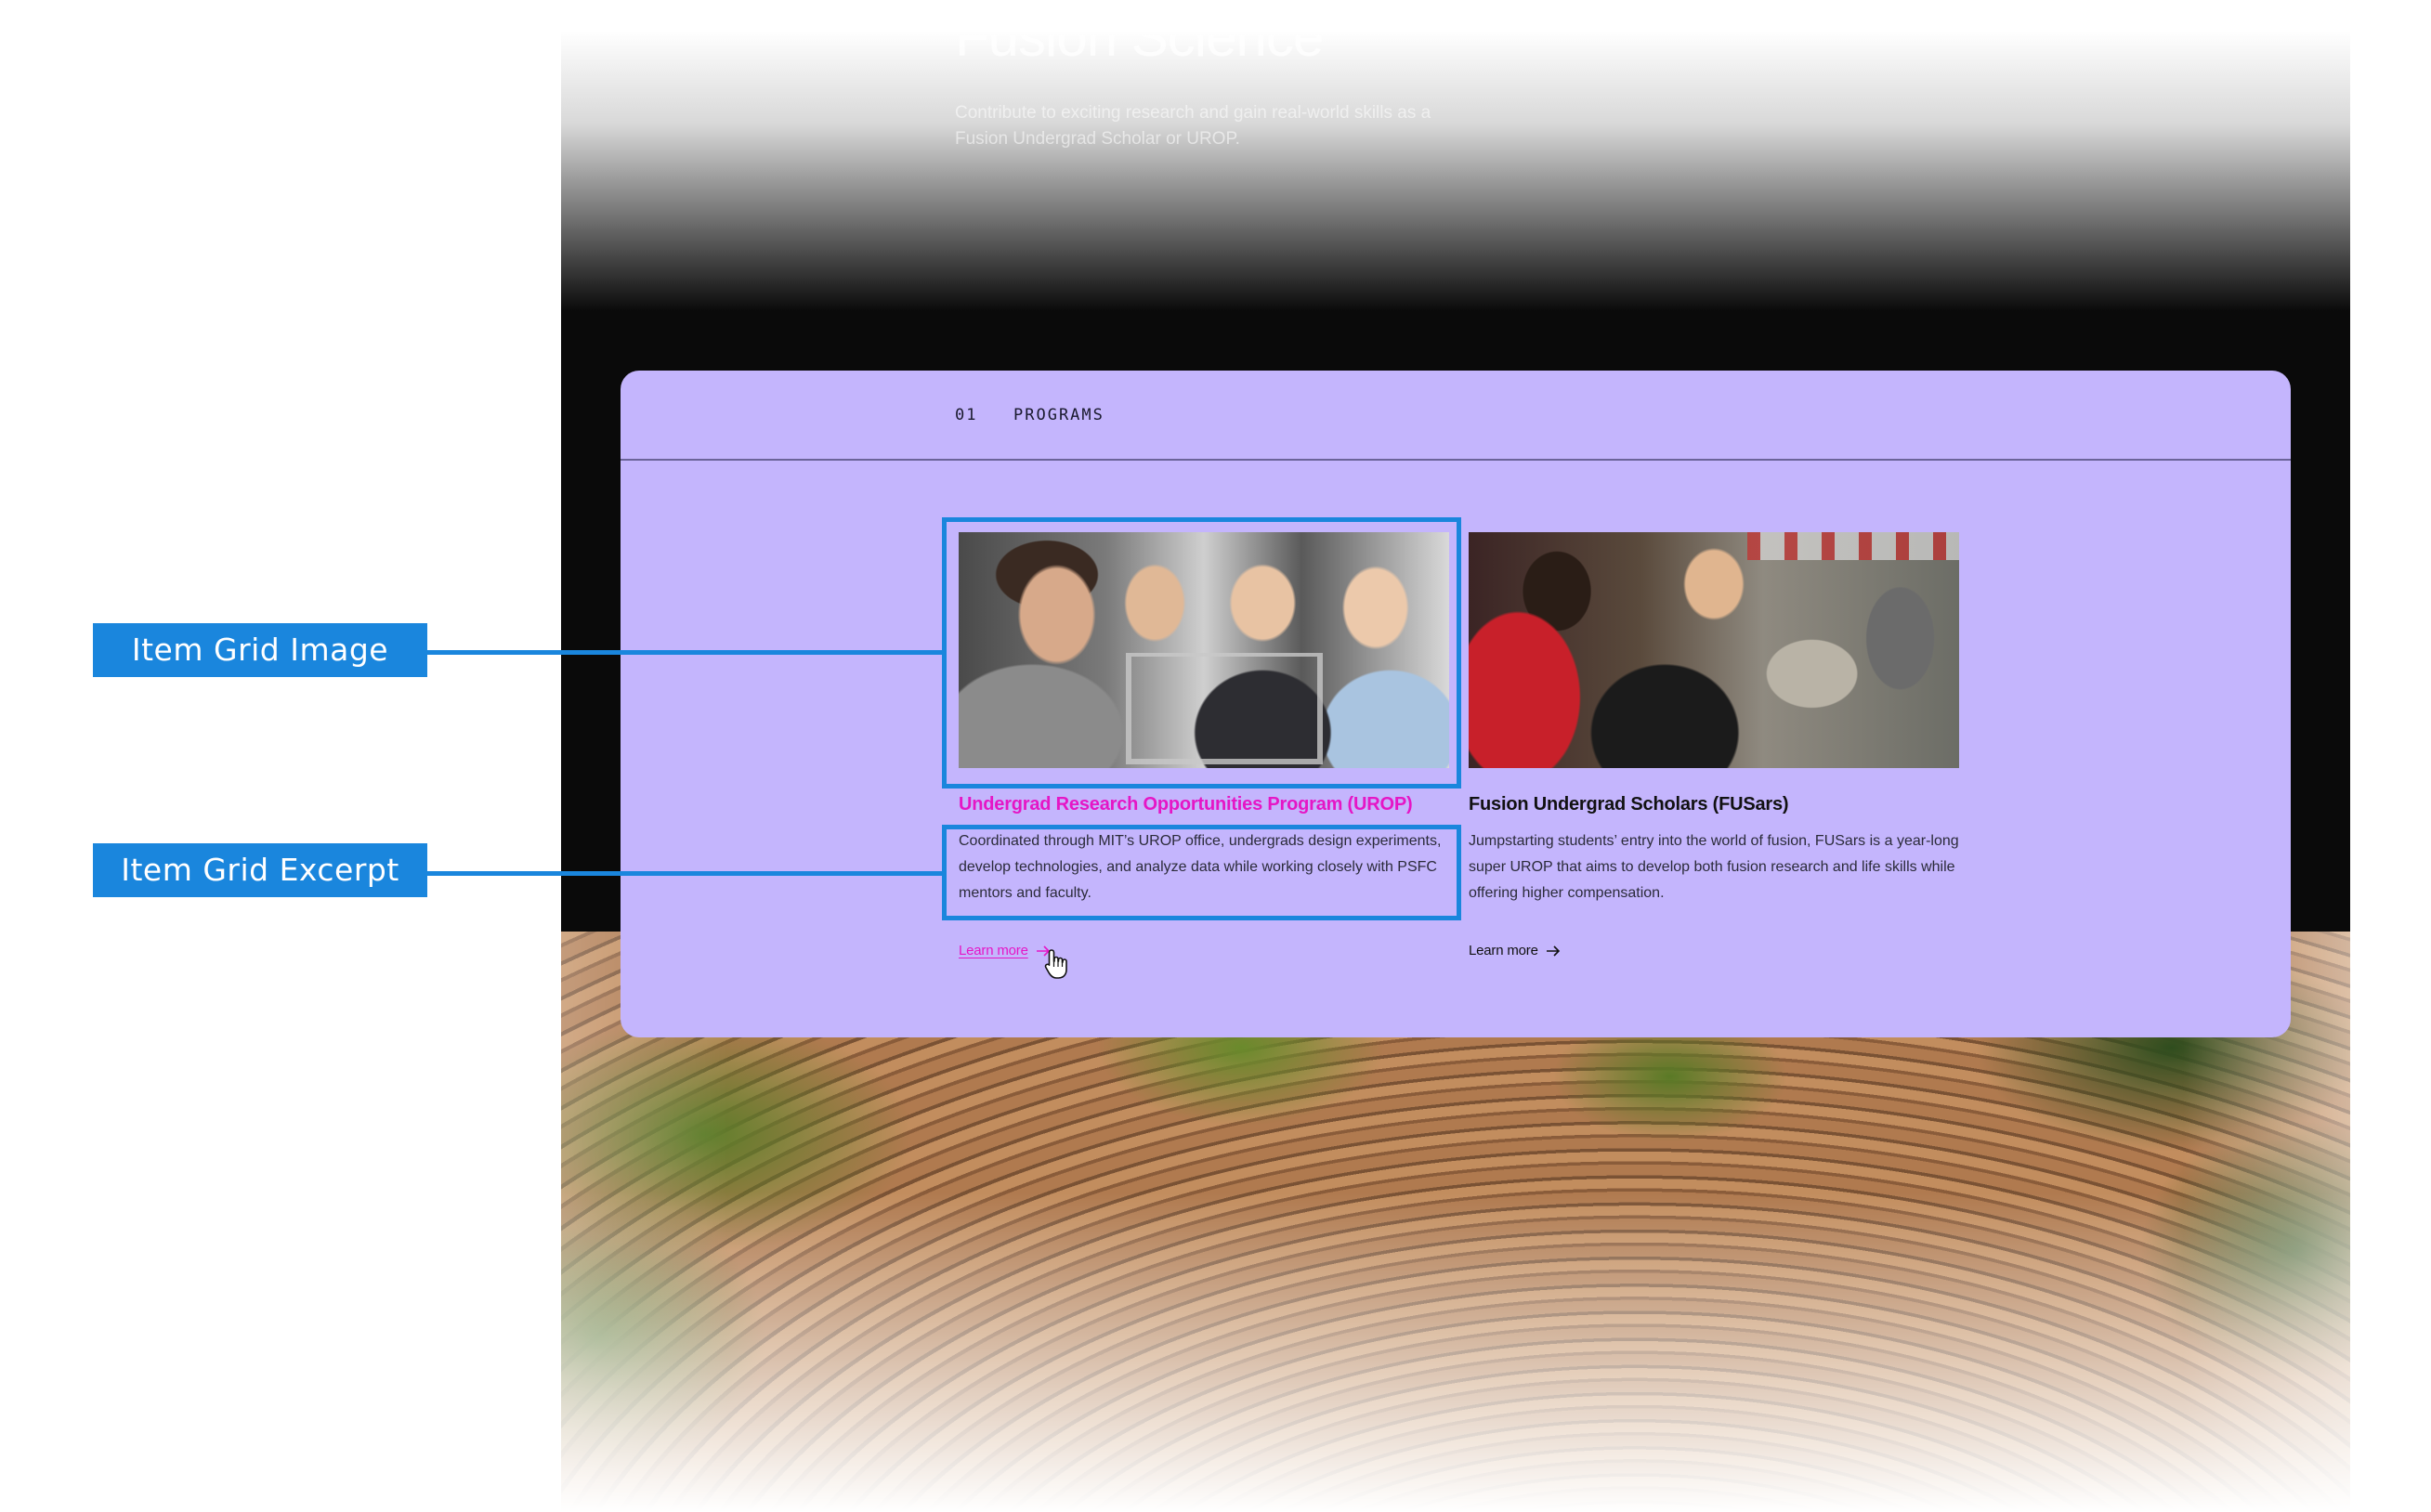  I want to click on item-grid-excerpt-label: Item Grid Excerpt, so click(260, 870).